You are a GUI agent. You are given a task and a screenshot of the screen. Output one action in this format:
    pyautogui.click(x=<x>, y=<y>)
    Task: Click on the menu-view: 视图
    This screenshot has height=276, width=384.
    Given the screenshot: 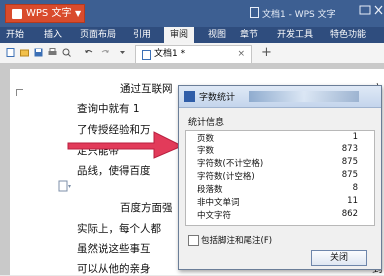 What is the action you would take?
    pyautogui.click(x=217, y=35)
    